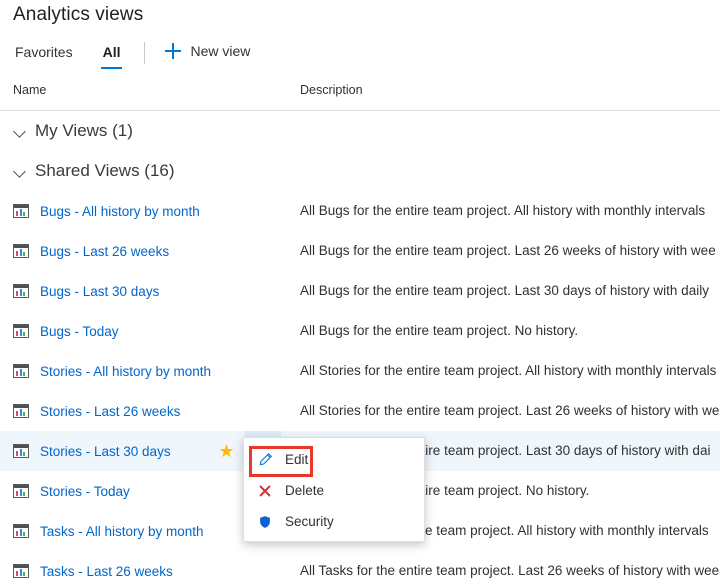 The height and width of the screenshot is (588, 720). Describe the element at coordinates (265, 460) in the screenshot. I see `pencil-icon` at that location.